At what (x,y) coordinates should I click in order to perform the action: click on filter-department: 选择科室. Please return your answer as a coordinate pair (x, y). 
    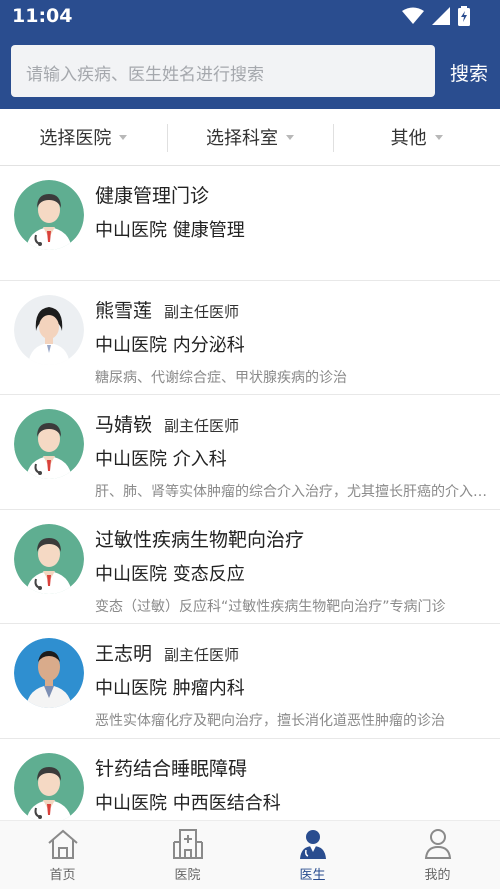
    Looking at the image, I should click on (250, 137).